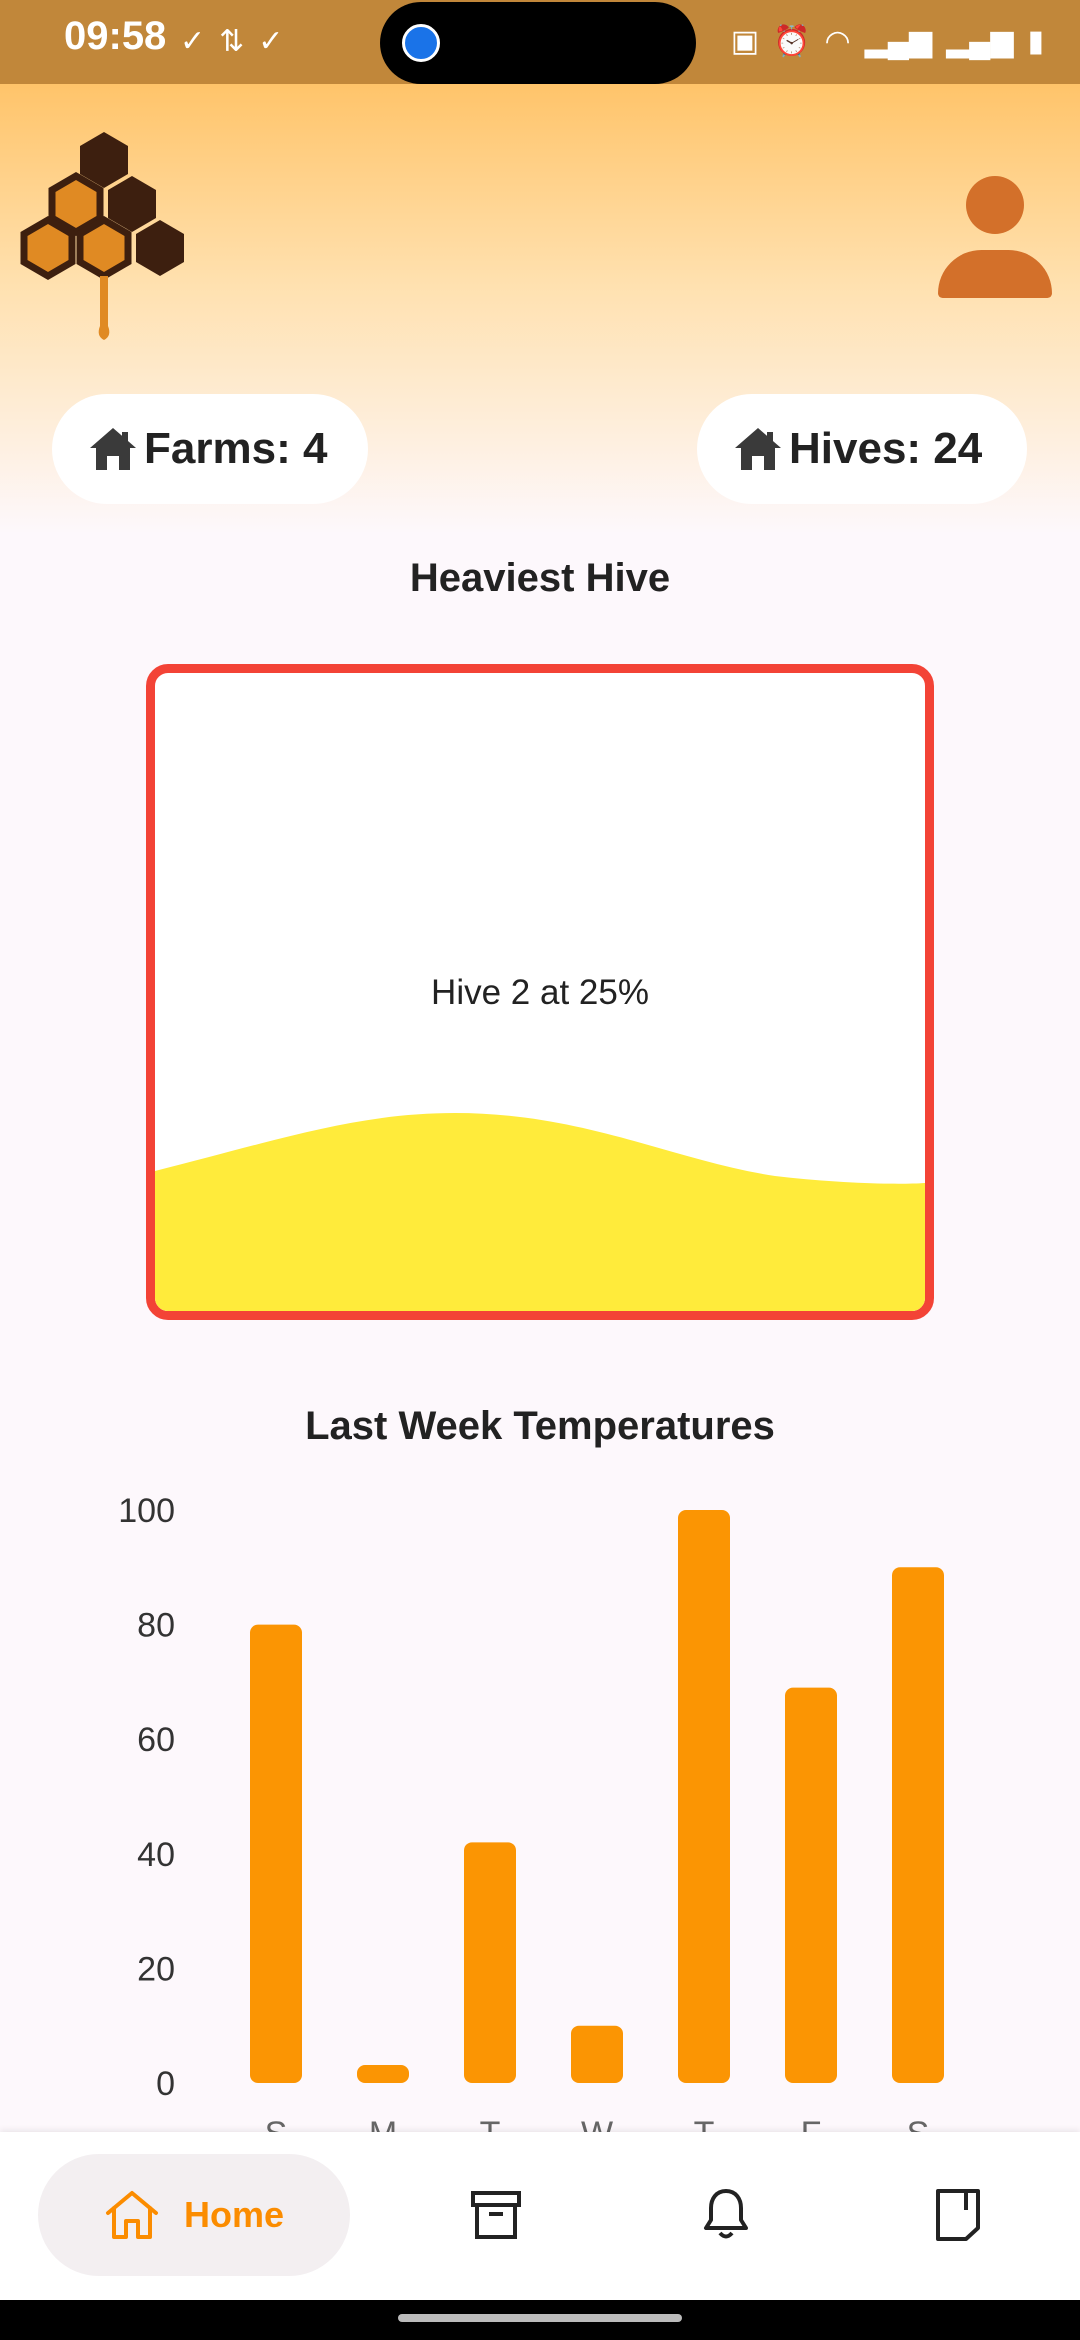 This screenshot has width=1080, height=2340. I want to click on status-bar: 09:58 ✓ ⇅ ✓ ▣ ⏰ ◠ ▂▄▆ ▂▄▆ ▮, so click(540, 42).